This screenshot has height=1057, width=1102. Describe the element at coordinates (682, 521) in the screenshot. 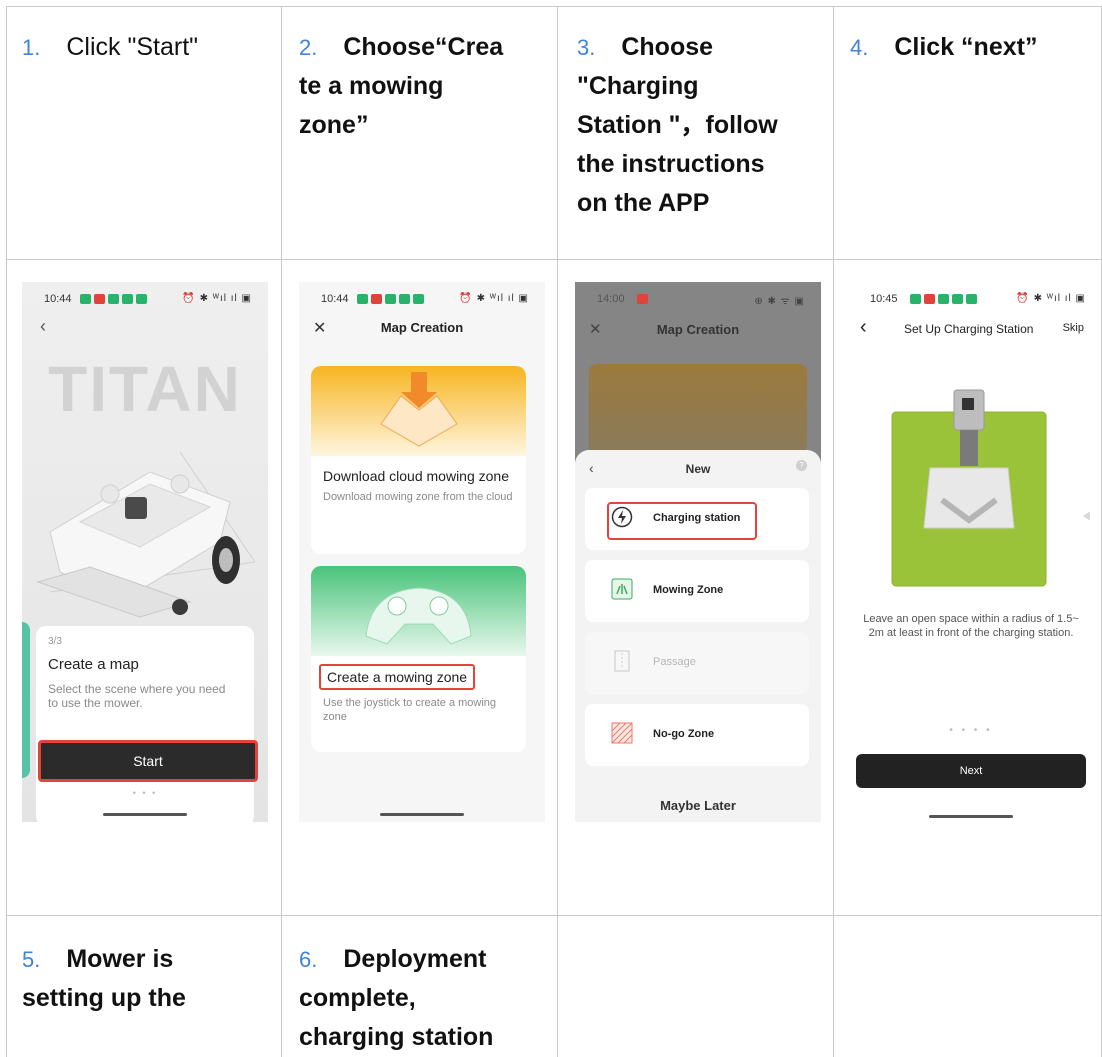

I see `charging-station-highlight` at that location.